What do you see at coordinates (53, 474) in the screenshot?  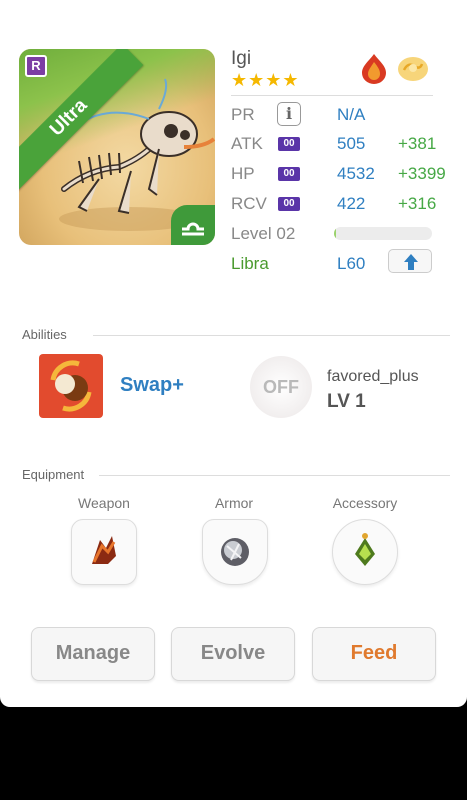 I see `equipment-header: Equipment` at bounding box center [53, 474].